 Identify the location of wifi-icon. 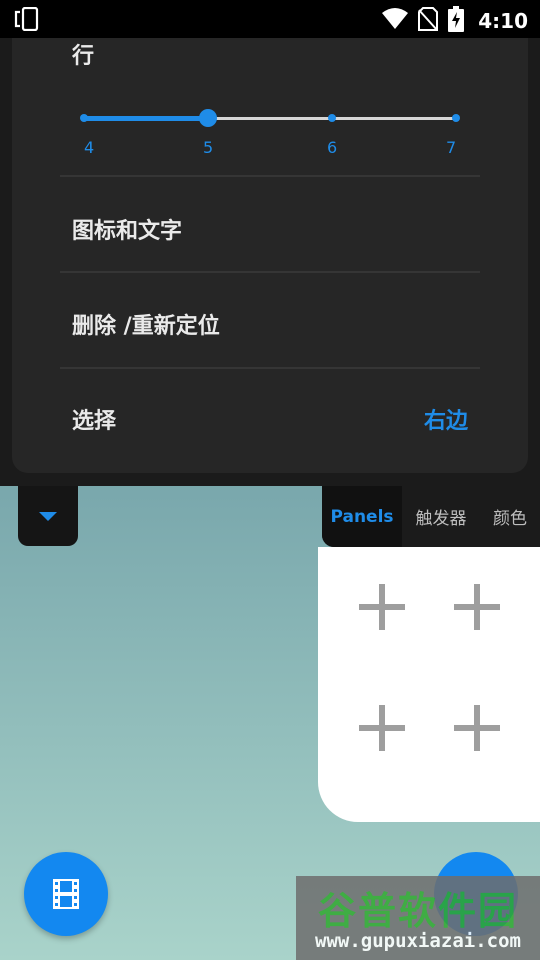
(395, 21).